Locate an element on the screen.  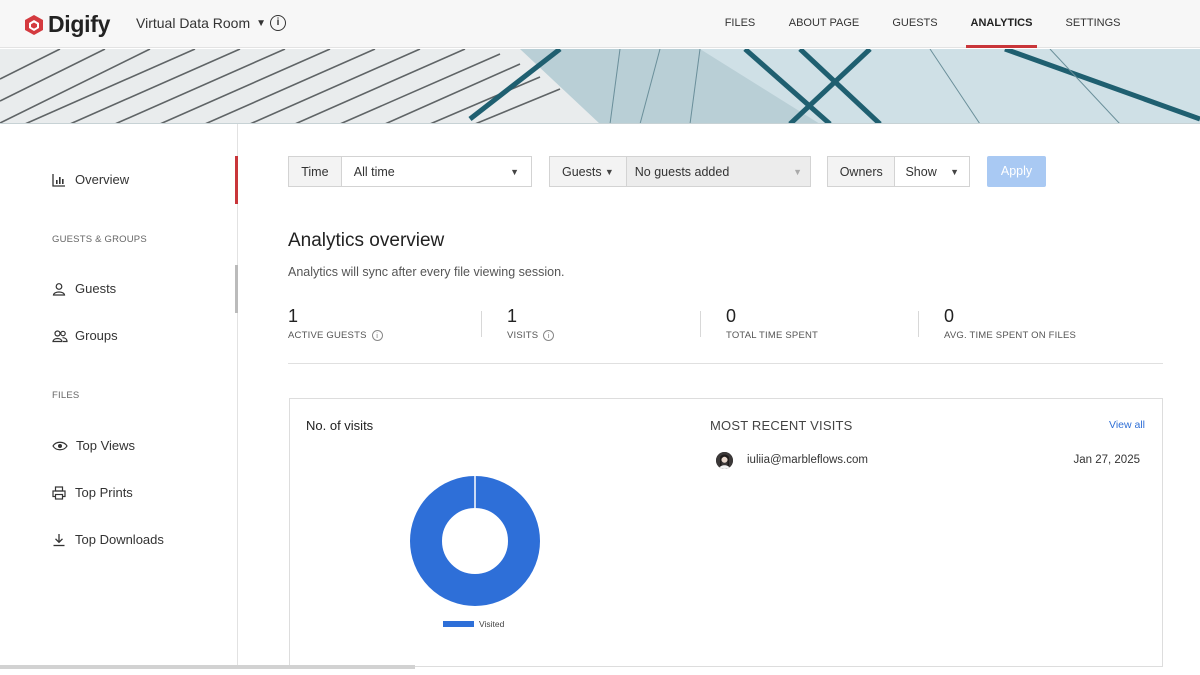
guests-filter-label: Guests is located at coordinates (582, 171).